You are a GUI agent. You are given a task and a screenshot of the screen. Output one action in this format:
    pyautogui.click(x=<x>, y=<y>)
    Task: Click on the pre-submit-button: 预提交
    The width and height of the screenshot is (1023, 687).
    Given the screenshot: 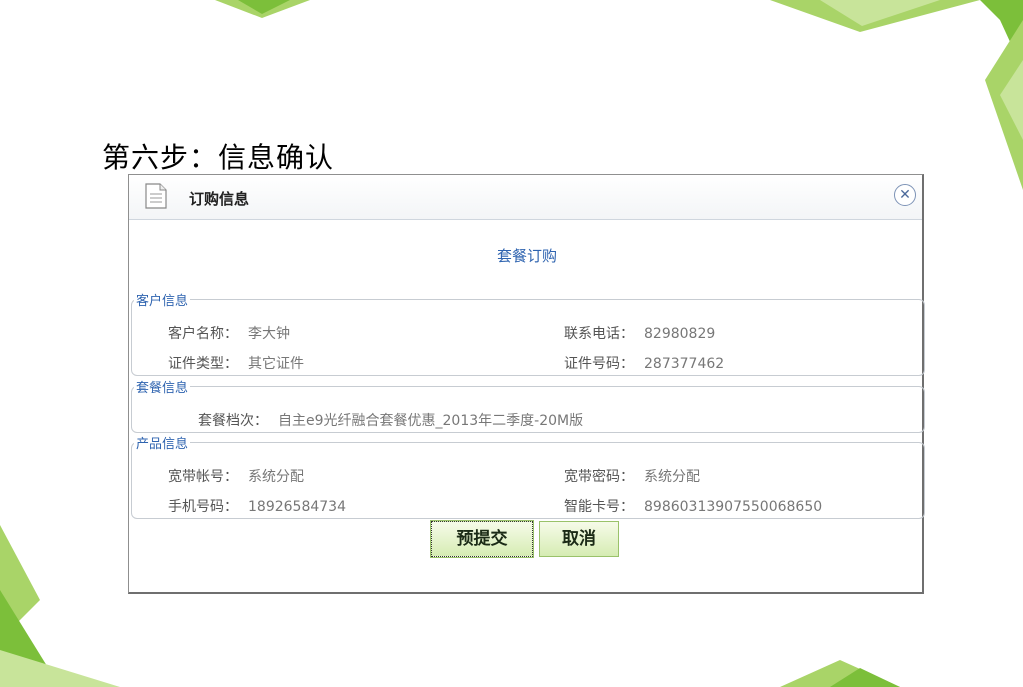 What is the action you would take?
    pyautogui.click(x=482, y=539)
    